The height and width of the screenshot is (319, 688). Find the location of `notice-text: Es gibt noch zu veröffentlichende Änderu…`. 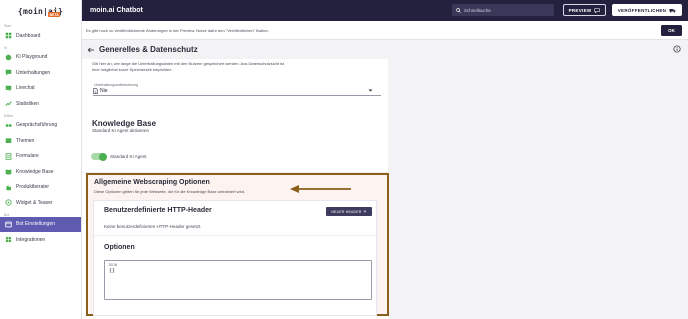

notice-text: Es gibt noch zu veröffentlichende Änderu… is located at coordinates (177, 30).